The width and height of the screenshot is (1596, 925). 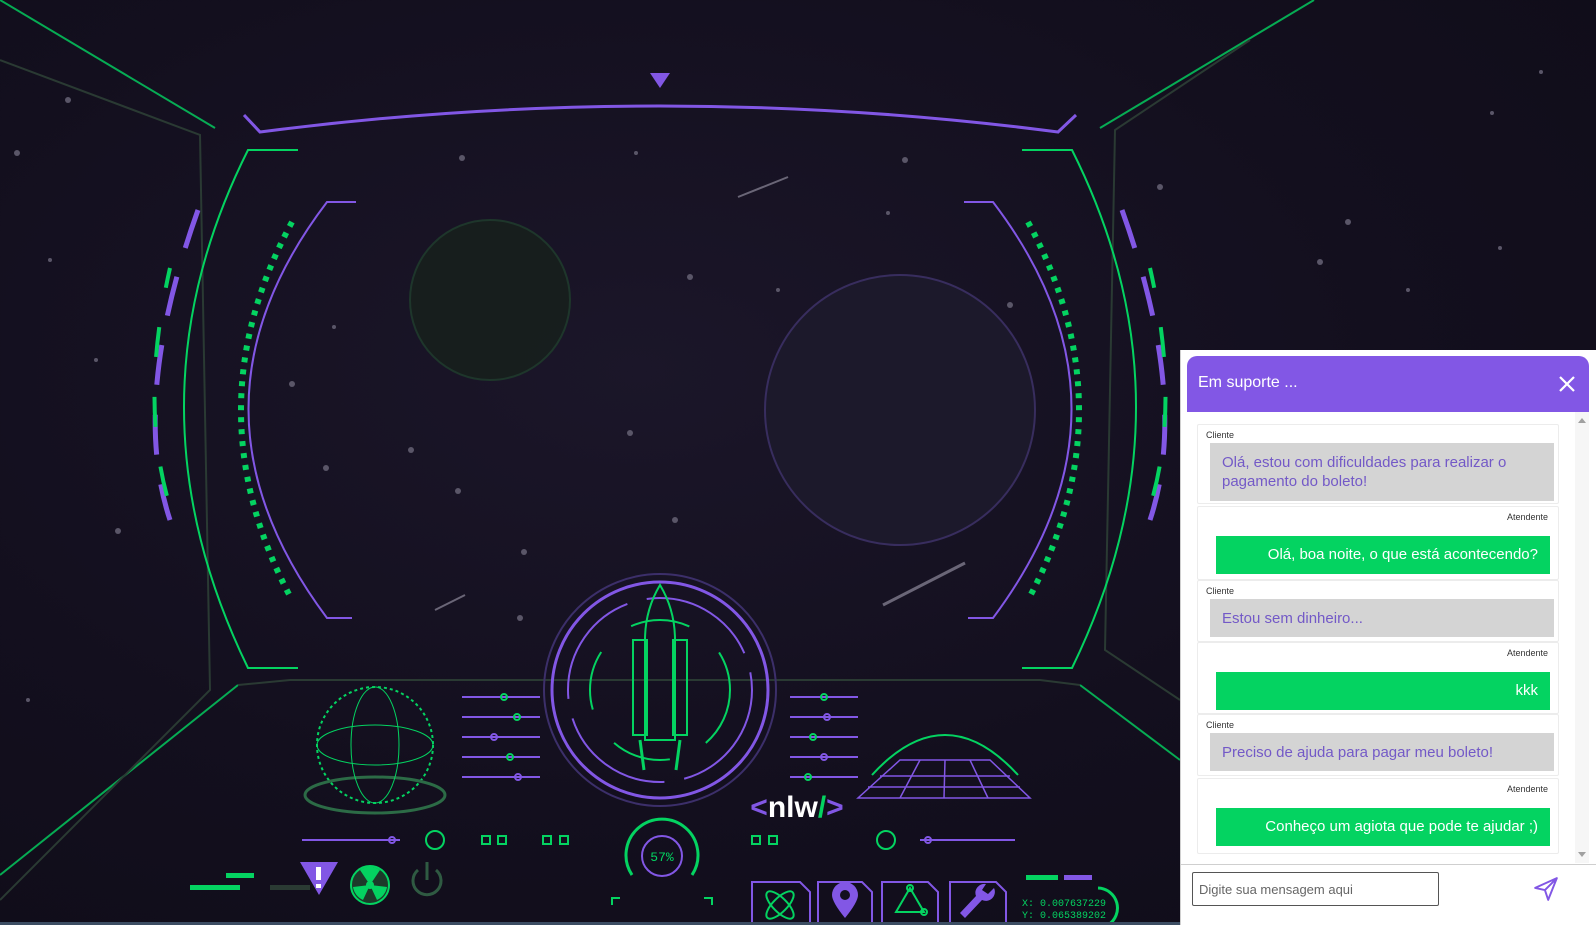 I want to click on message-text: Olá, boa noite, o que está acontecendo?, so click(x=1383, y=555).